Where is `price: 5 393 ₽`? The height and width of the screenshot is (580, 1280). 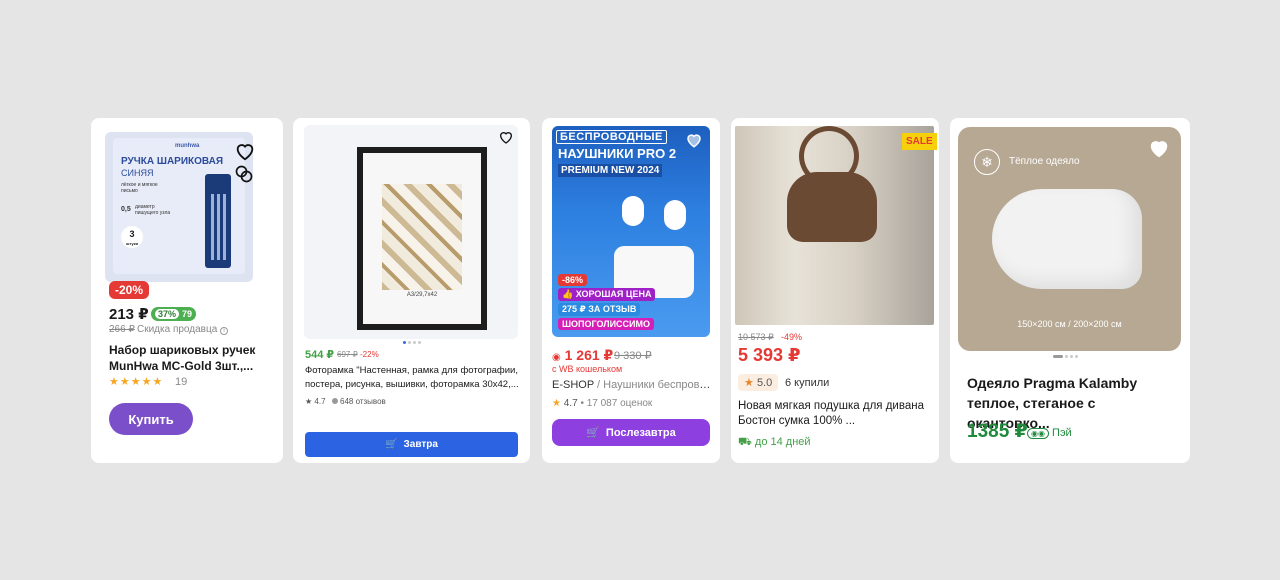
price: 5 393 ₽ is located at coordinates (769, 355).